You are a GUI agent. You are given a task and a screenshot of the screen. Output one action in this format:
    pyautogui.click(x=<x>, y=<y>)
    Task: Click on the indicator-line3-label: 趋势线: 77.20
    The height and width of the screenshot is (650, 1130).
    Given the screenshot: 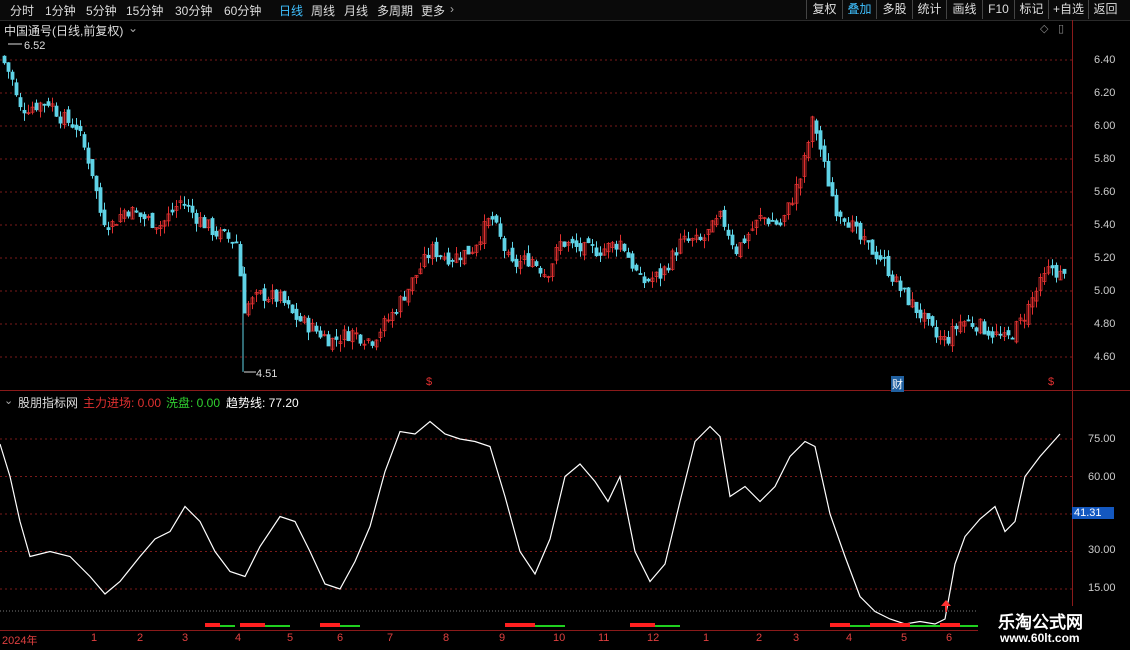 What is the action you would take?
    pyautogui.click(x=262, y=403)
    